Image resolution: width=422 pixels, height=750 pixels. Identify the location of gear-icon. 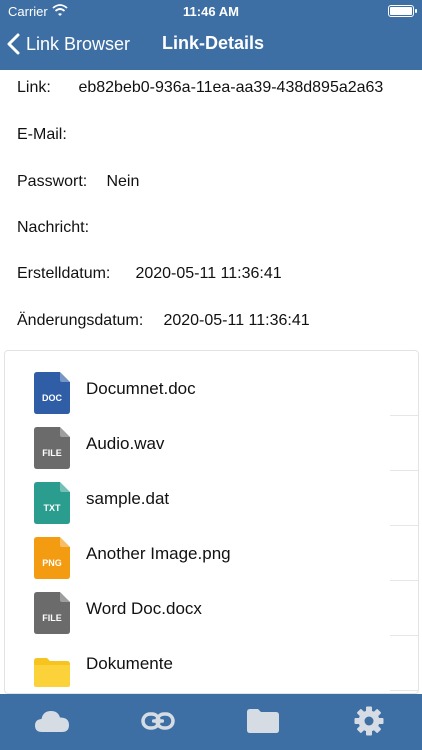
(369, 721).